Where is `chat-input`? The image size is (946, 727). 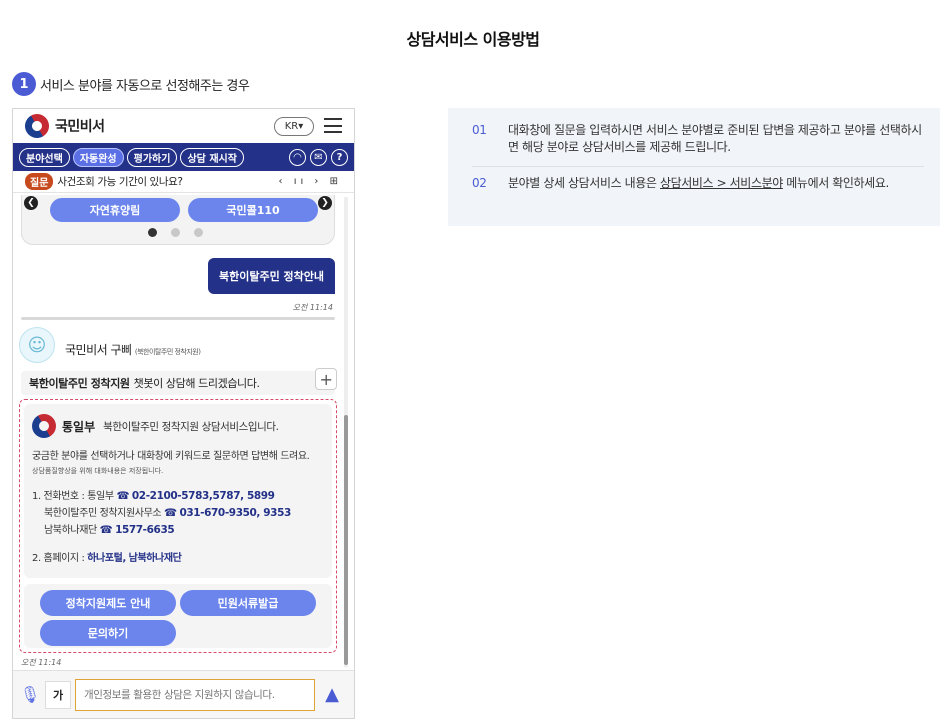
chat-input is located at coordinates (195, 694).